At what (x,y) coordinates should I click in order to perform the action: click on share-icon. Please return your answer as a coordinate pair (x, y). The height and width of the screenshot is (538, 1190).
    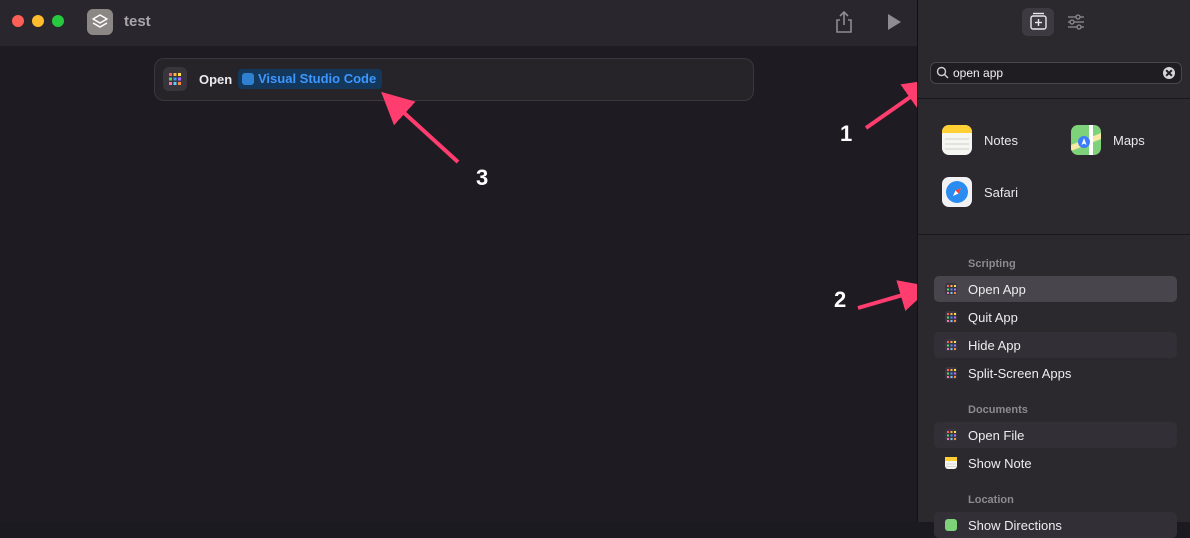
    Looking at the image, I should click on (844, 21).